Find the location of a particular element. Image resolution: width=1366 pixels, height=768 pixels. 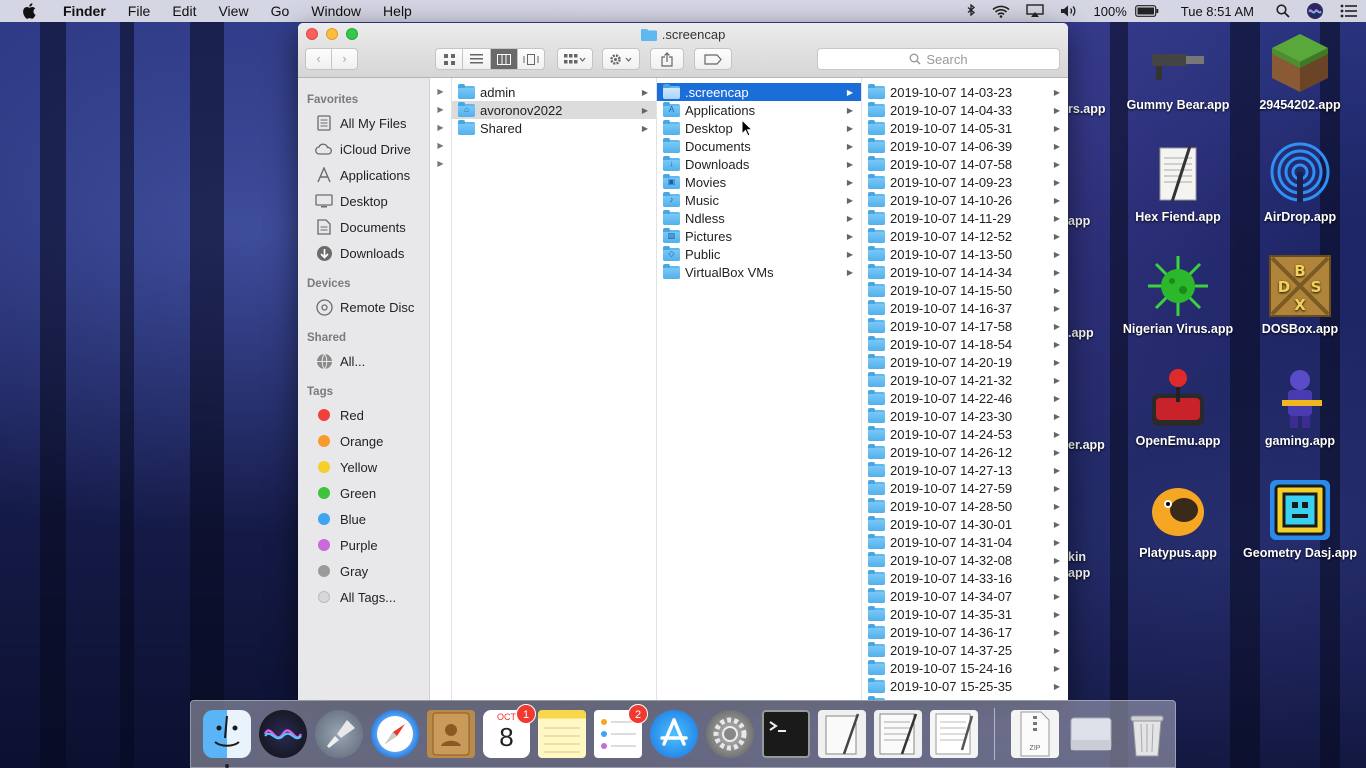

folder-row: ◇ Public ▶ is located at coordinates (759, 254).